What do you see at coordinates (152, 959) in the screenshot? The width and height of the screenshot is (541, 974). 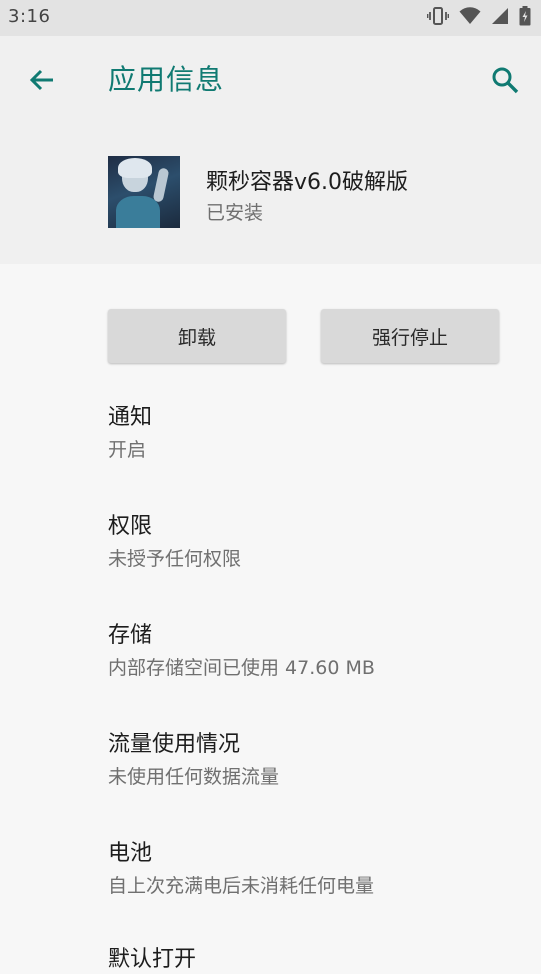 I see `settings-item-title: 默认打开` at bounding box center [152, 959].